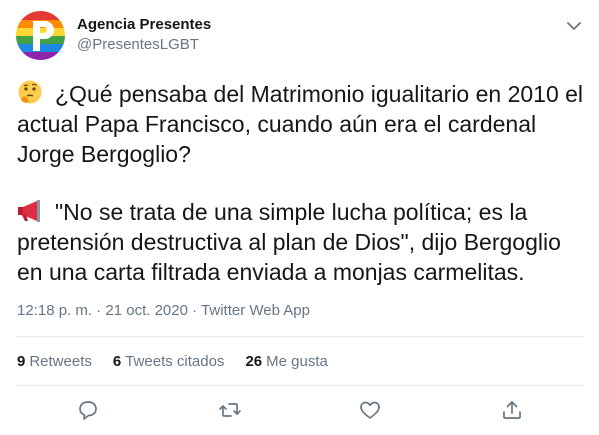  Describe the element at coordinates (21, 361) in the screenshot. I see `retweets-count: 9` at that location.